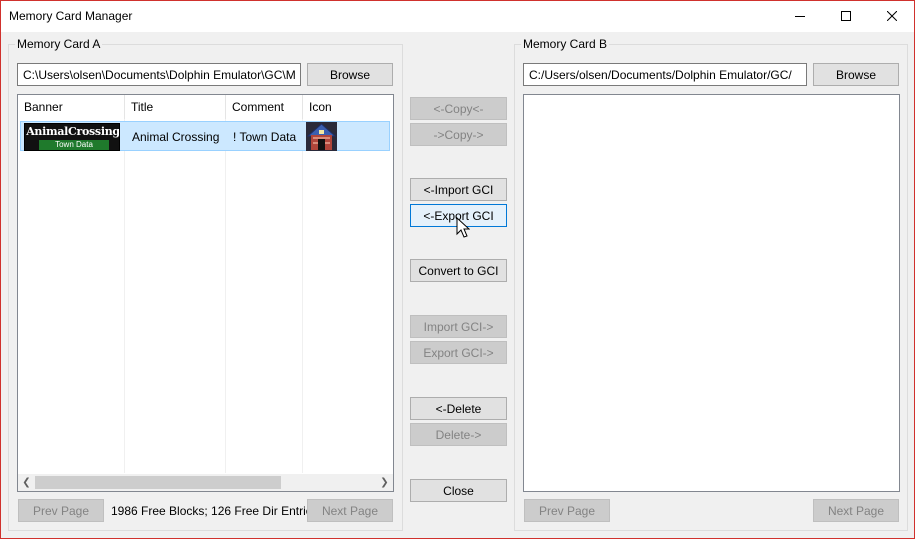  I want to click on title-bar: Memory Card Manager, so click(457, 16).